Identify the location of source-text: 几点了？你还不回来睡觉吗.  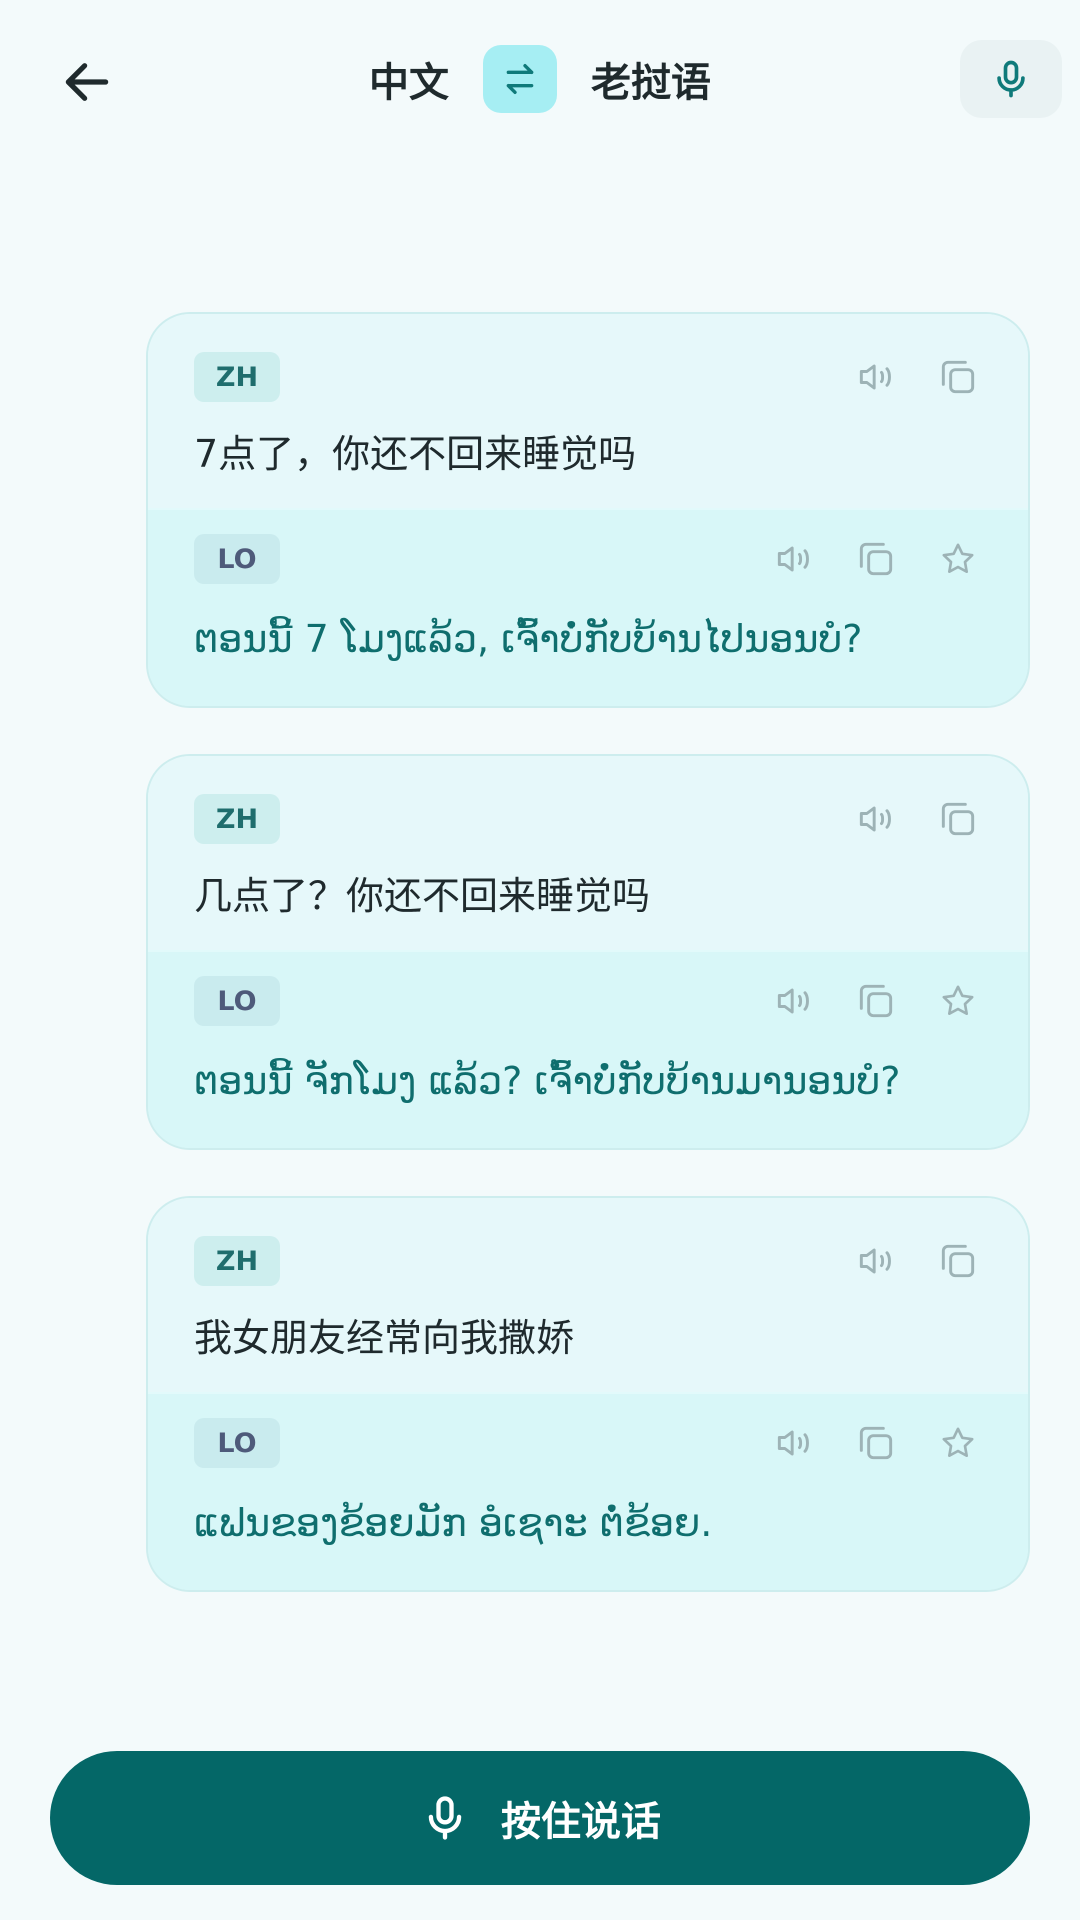
(422, 896).